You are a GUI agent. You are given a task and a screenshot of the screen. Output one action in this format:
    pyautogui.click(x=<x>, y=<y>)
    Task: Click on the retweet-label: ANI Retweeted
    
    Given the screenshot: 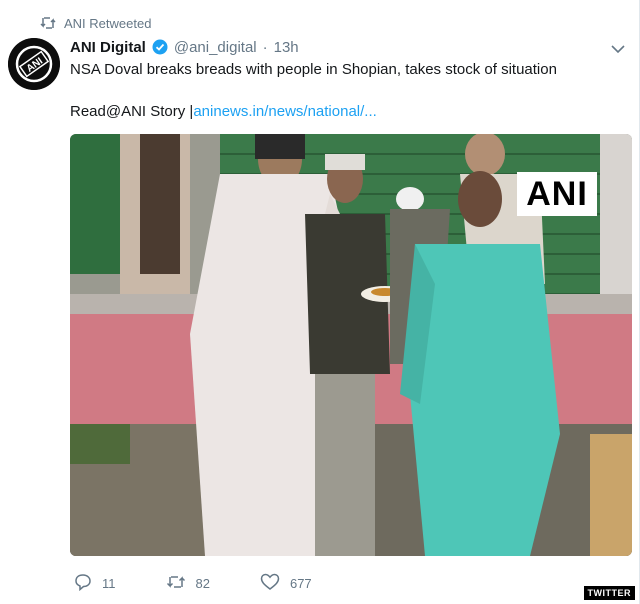 What is the action you would take?
    pyautogui.click(x=107, y=23)
    